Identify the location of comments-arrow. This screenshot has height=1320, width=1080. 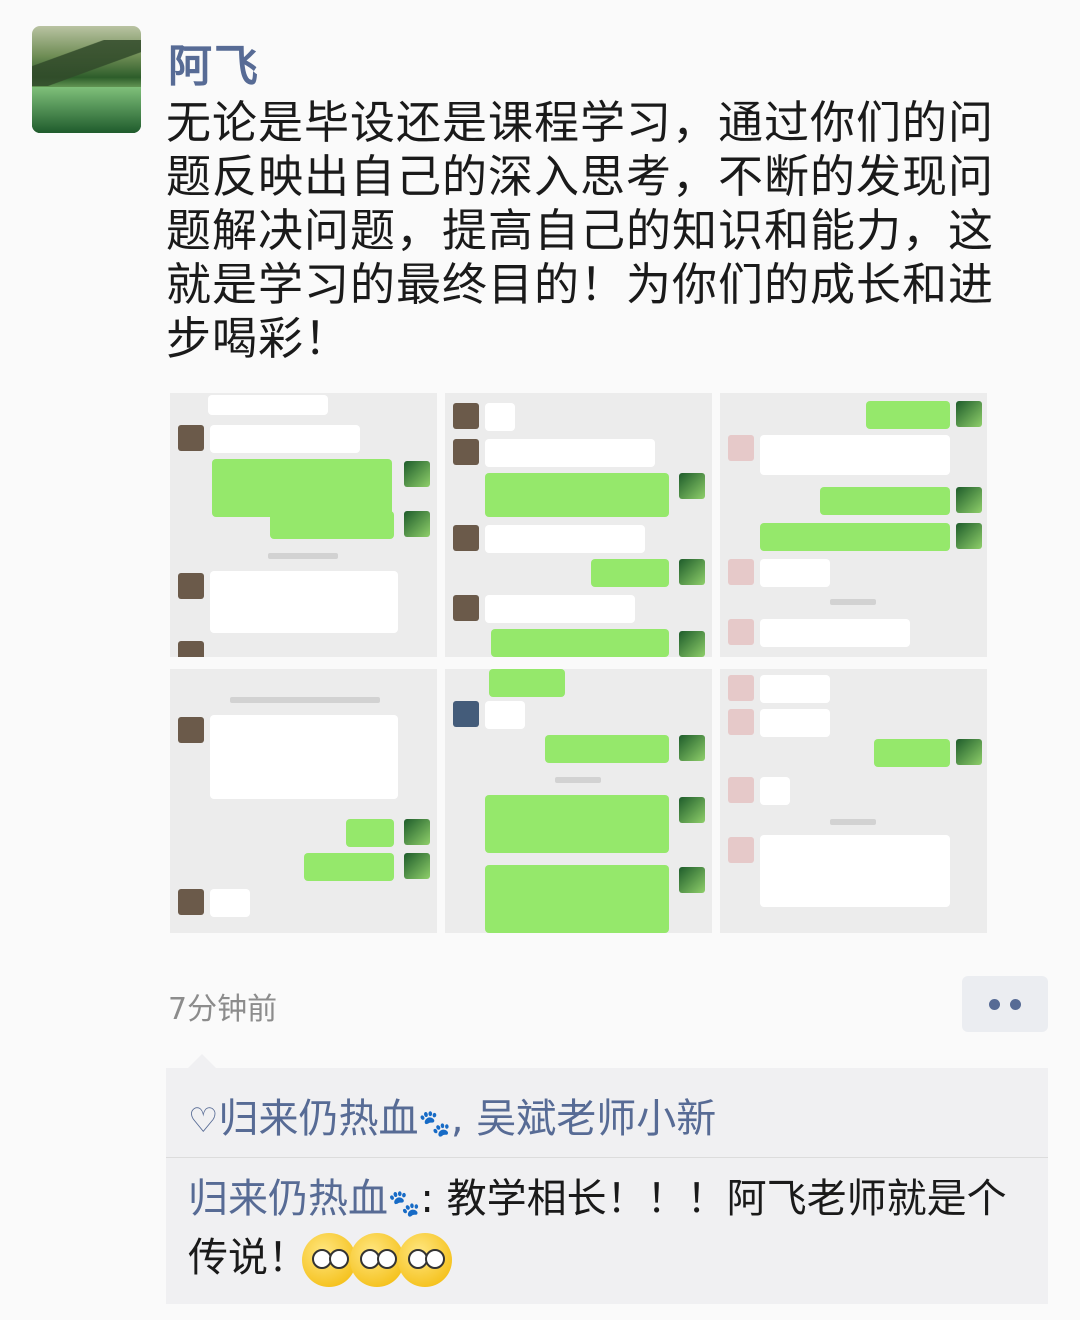
(202, 1061).